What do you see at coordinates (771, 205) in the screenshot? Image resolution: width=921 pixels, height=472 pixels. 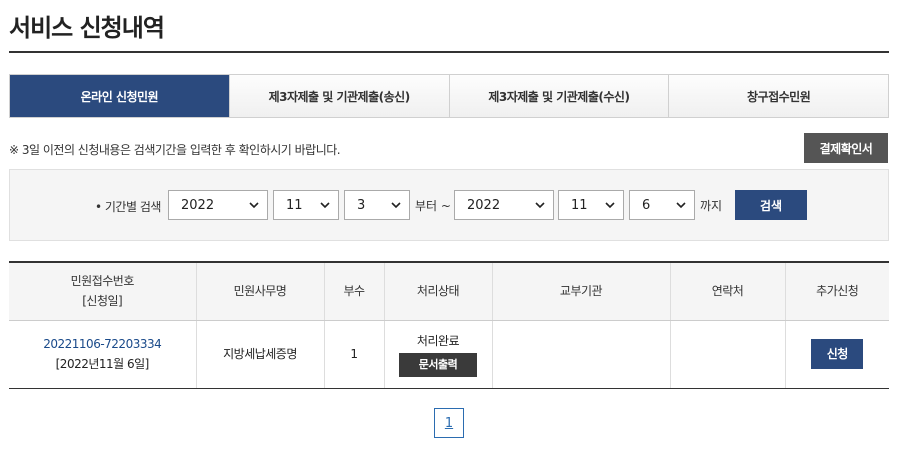 I see `search-button: 검색` at bounding box center [771, 205].